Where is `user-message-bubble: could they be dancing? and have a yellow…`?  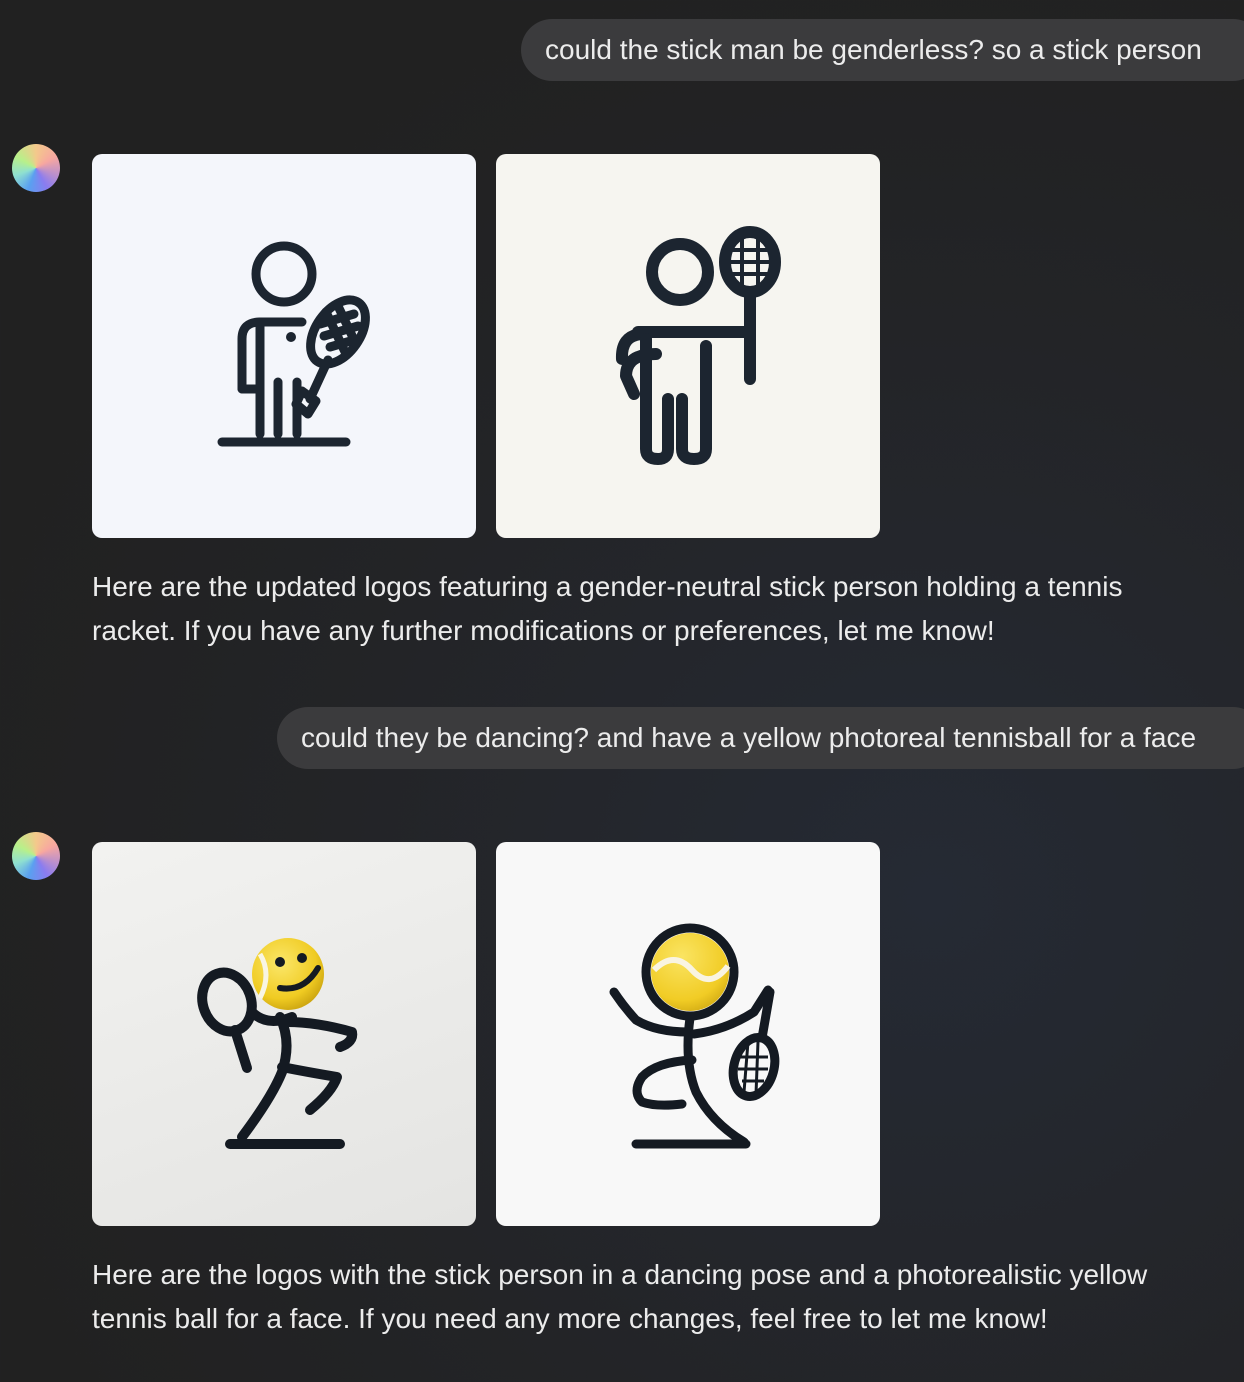
user-message-bubble: could they be dancing? and have a yellow… is located at coordinates (760, 738).